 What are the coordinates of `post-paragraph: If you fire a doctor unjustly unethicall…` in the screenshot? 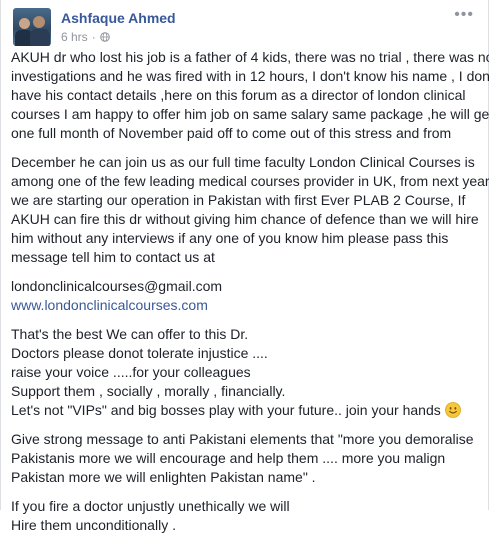 It's located at (247, 516).